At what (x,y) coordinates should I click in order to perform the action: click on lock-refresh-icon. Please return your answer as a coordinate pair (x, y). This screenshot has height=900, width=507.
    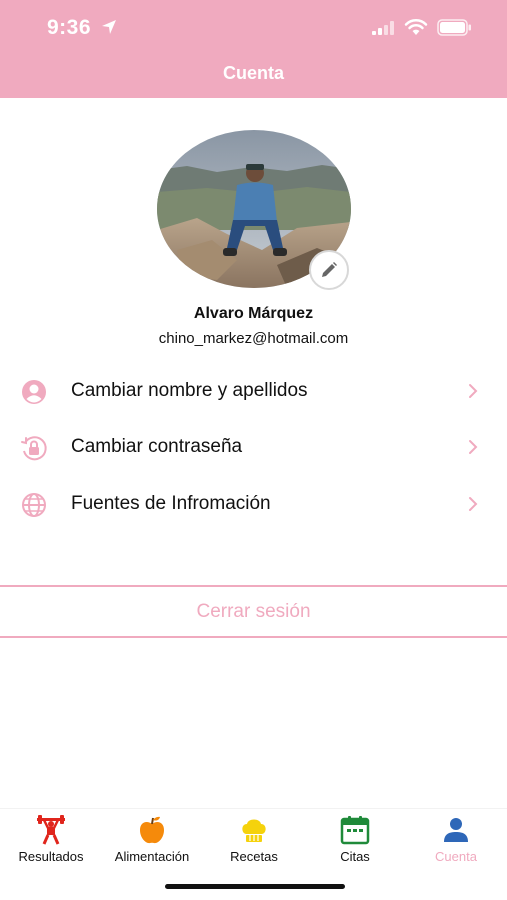
    Looking at the image, I should click on (34, 448).